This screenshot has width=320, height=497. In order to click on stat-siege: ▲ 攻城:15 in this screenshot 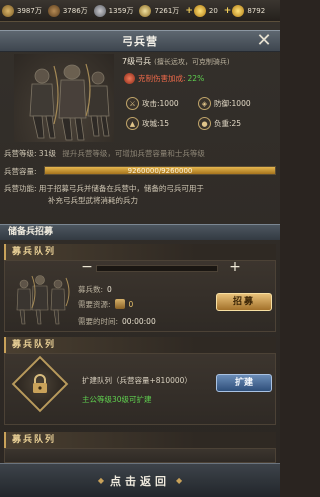, I will do `click(147, 123)`.